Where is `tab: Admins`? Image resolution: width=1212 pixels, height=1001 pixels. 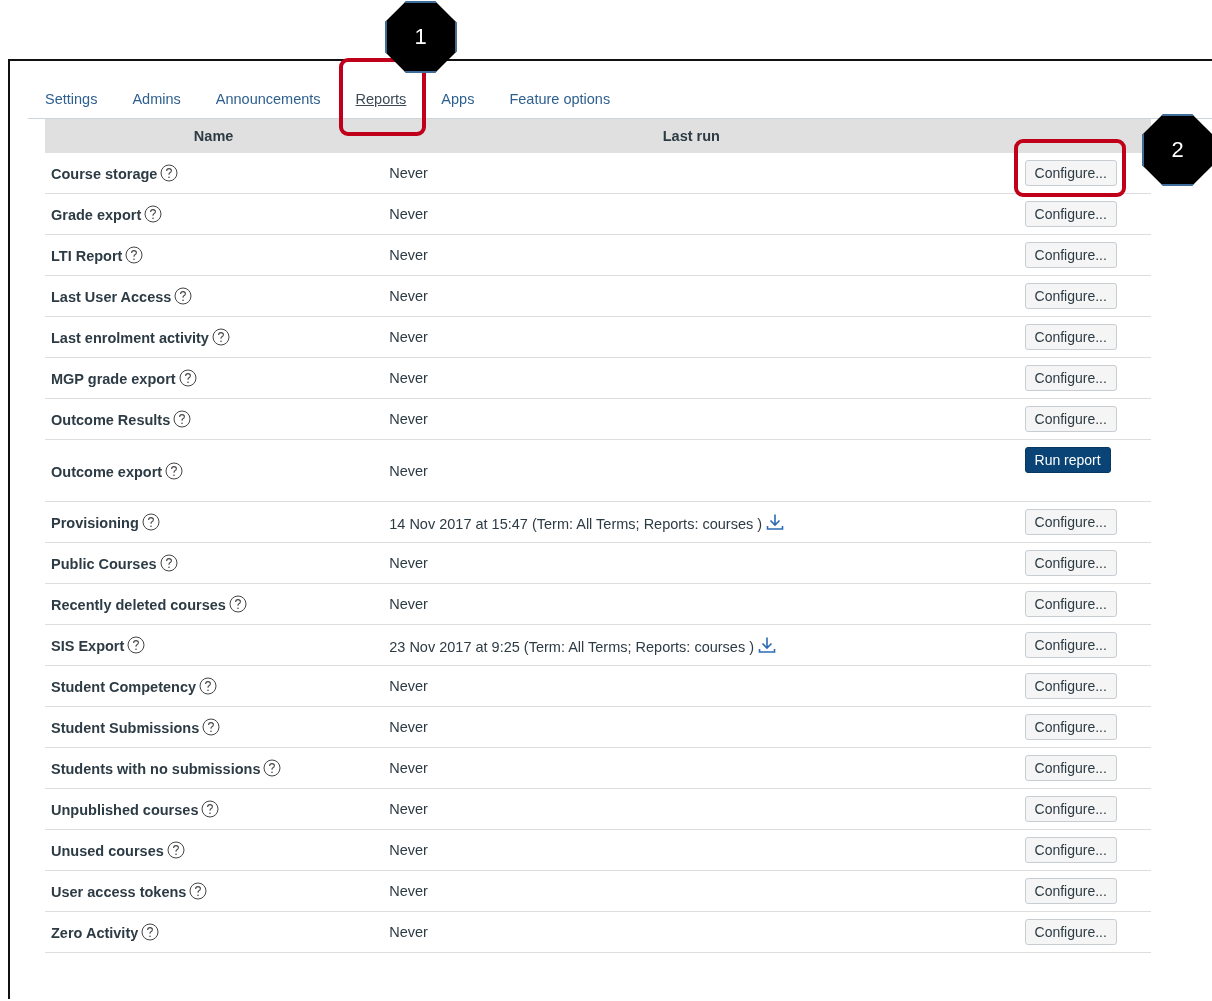 tab: Admins is located at coordinates (156, 99).